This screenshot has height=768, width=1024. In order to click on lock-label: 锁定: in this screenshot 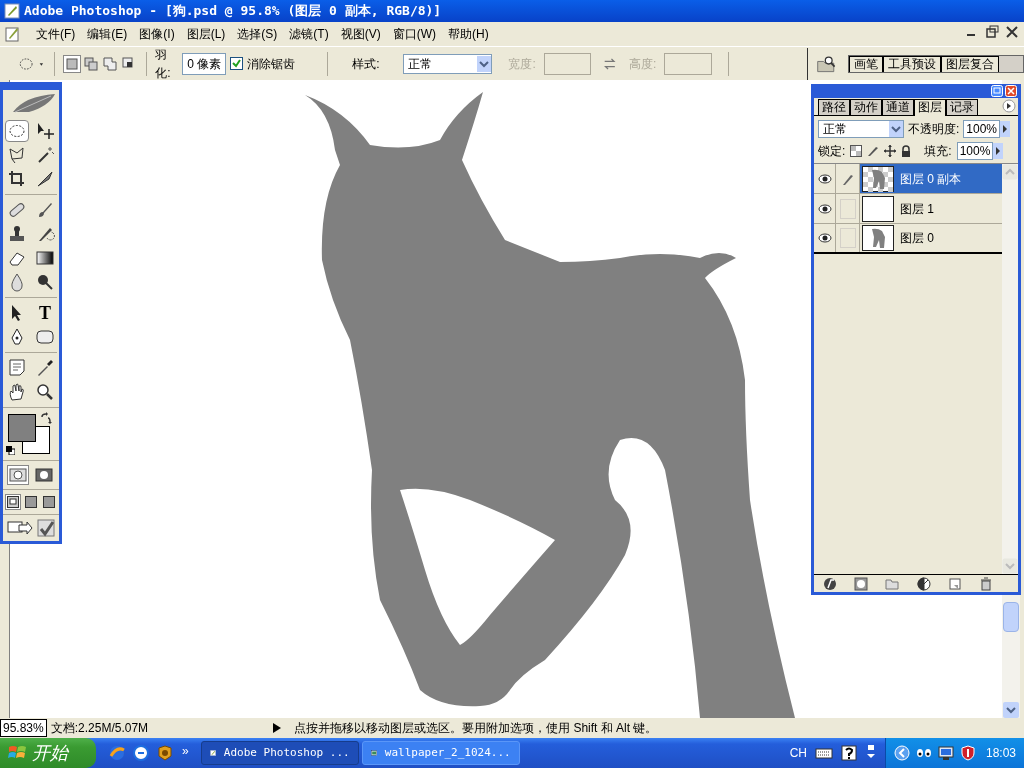, I will do `click(832, 151)`.